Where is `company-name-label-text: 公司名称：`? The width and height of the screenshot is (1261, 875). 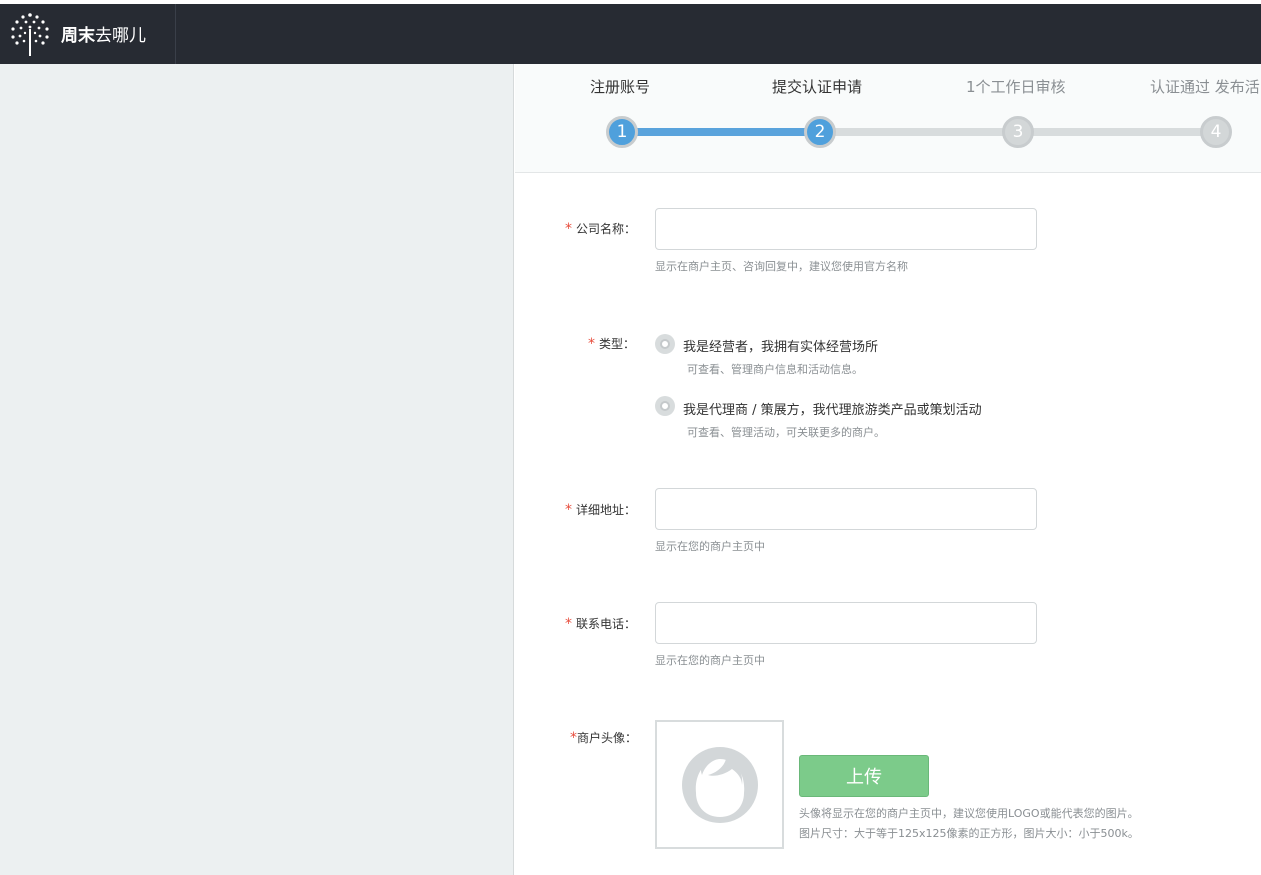
company-name-label-text: 公司名称： is located at coordinates (606, 229).